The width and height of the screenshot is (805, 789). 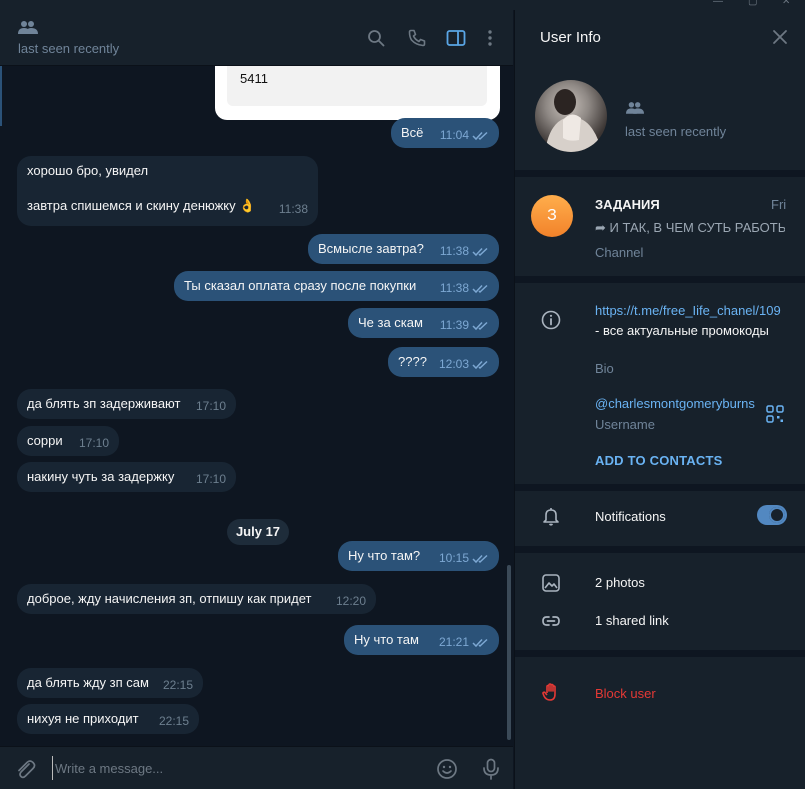 What do you see at coordinates (620, 582) in the screenshot?
I see `shared-photos-label: 2 photos` at bounding box center [620, 582].